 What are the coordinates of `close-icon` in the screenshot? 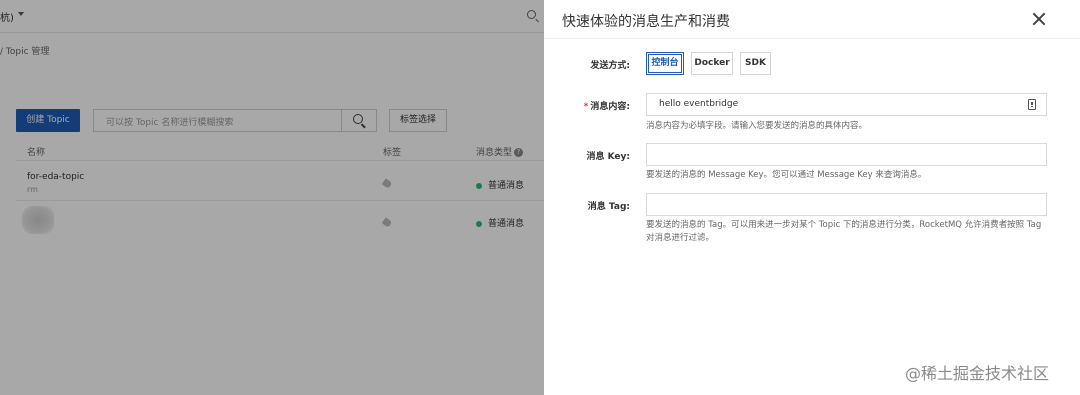 It's located at (1039, 19).